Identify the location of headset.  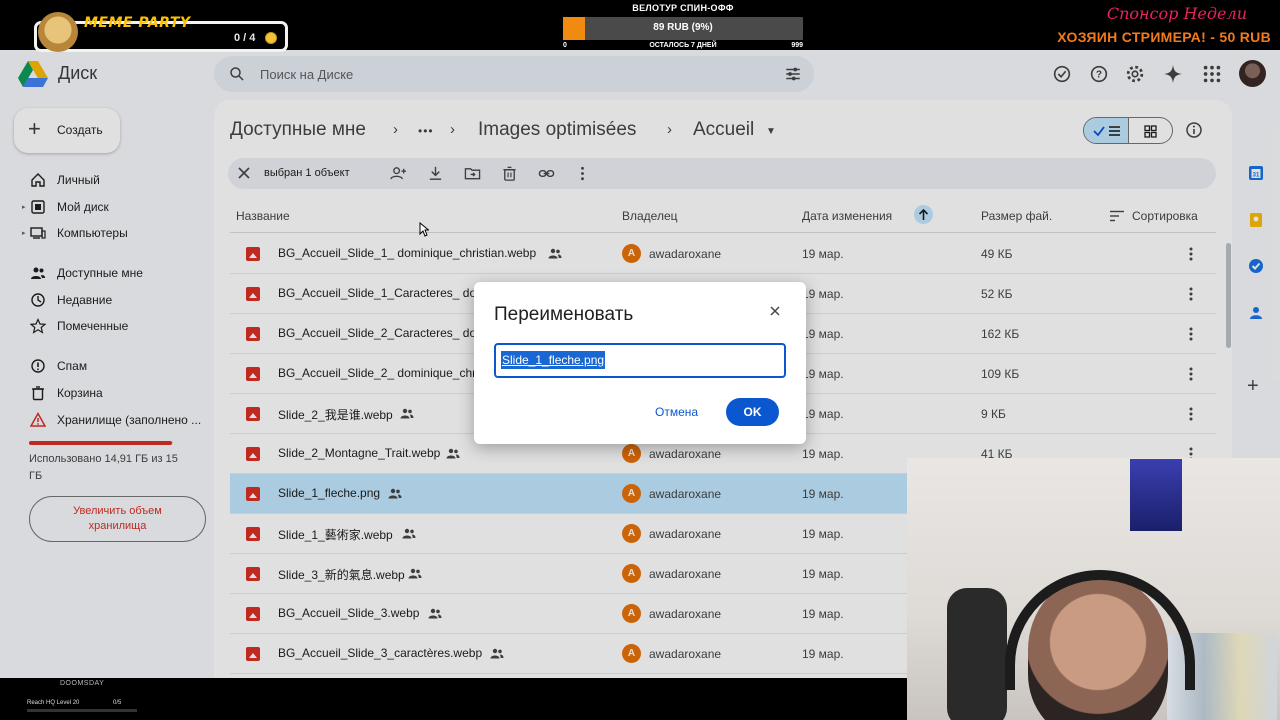
(1100, 630).